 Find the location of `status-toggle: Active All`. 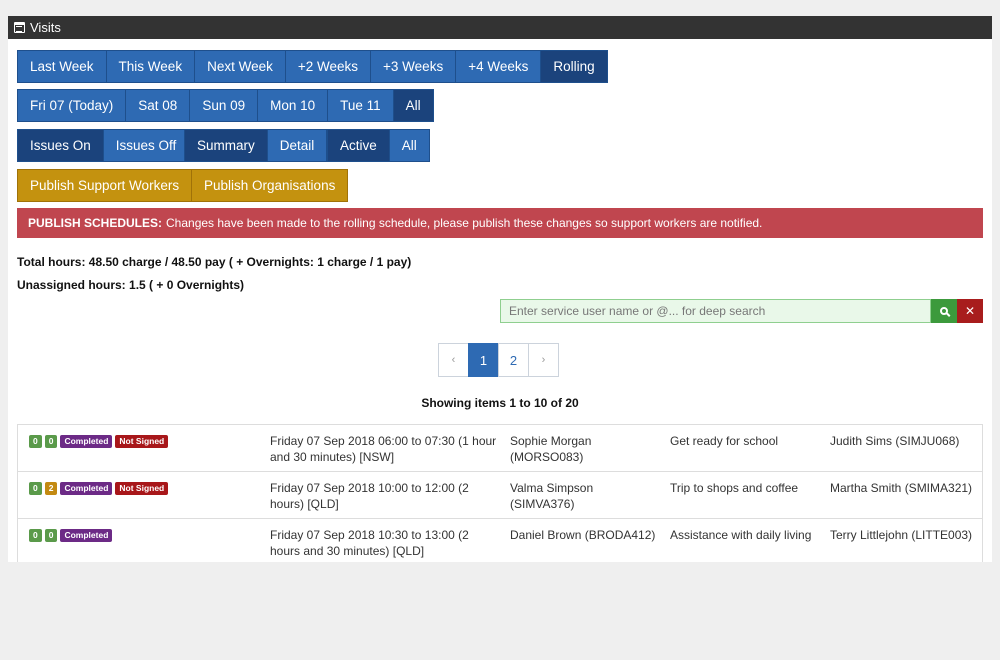

status-toggle: Active All is located at coordinates (378, 145).